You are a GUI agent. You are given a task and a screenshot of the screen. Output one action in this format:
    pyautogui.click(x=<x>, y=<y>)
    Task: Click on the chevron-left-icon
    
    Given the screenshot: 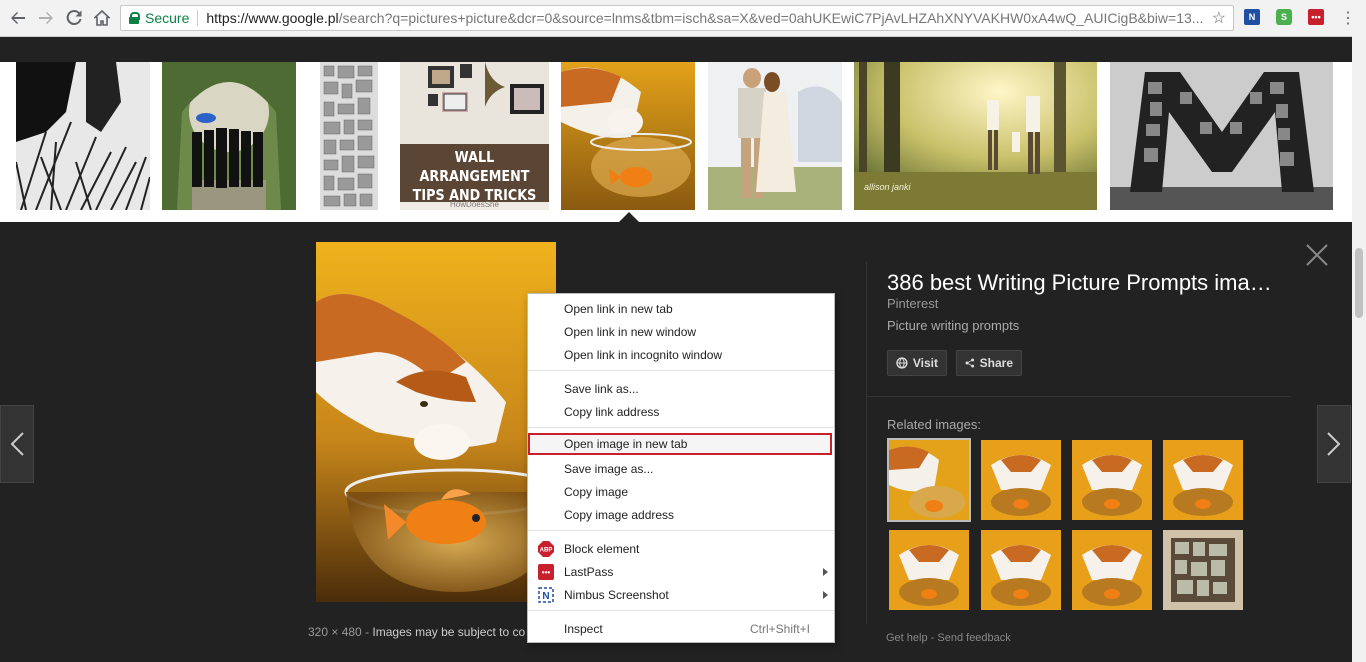 What is the action you would take?
    pyautogui.click(x=17, y=444)
    